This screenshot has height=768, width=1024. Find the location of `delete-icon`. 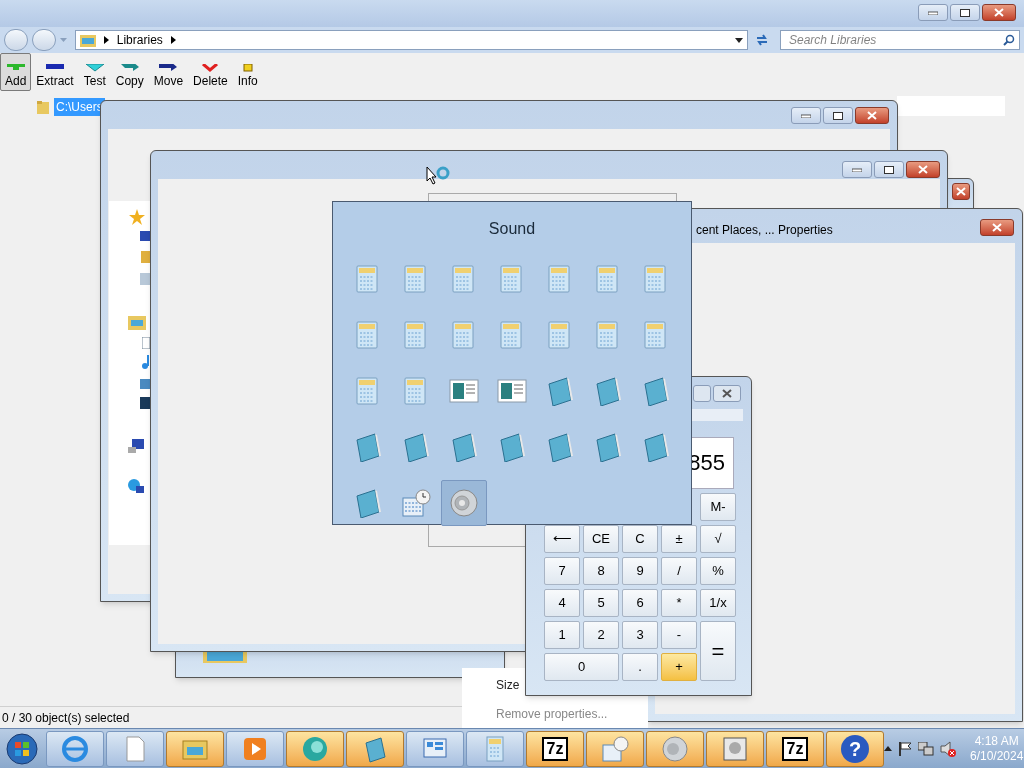

delete-icon is located at coordinates (210, 68).